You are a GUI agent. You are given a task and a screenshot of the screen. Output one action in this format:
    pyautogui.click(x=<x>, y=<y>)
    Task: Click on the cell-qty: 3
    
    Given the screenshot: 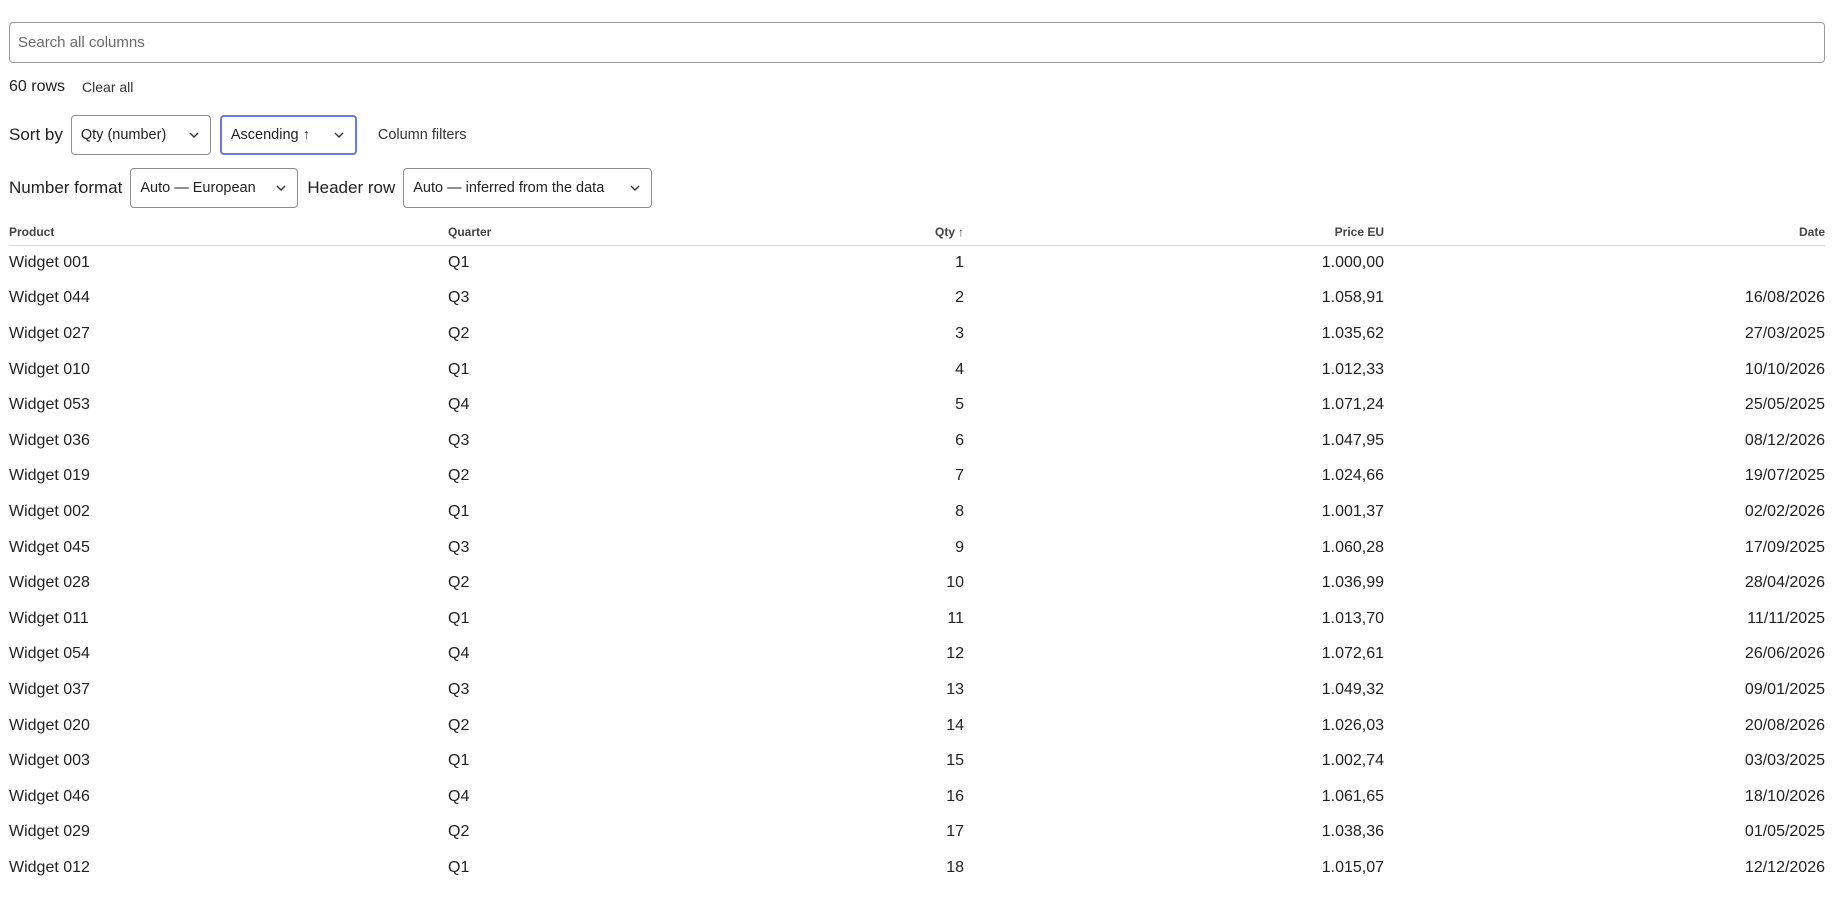 What is the action you would take?
    pyautogui.click(x=959, y=333)
    